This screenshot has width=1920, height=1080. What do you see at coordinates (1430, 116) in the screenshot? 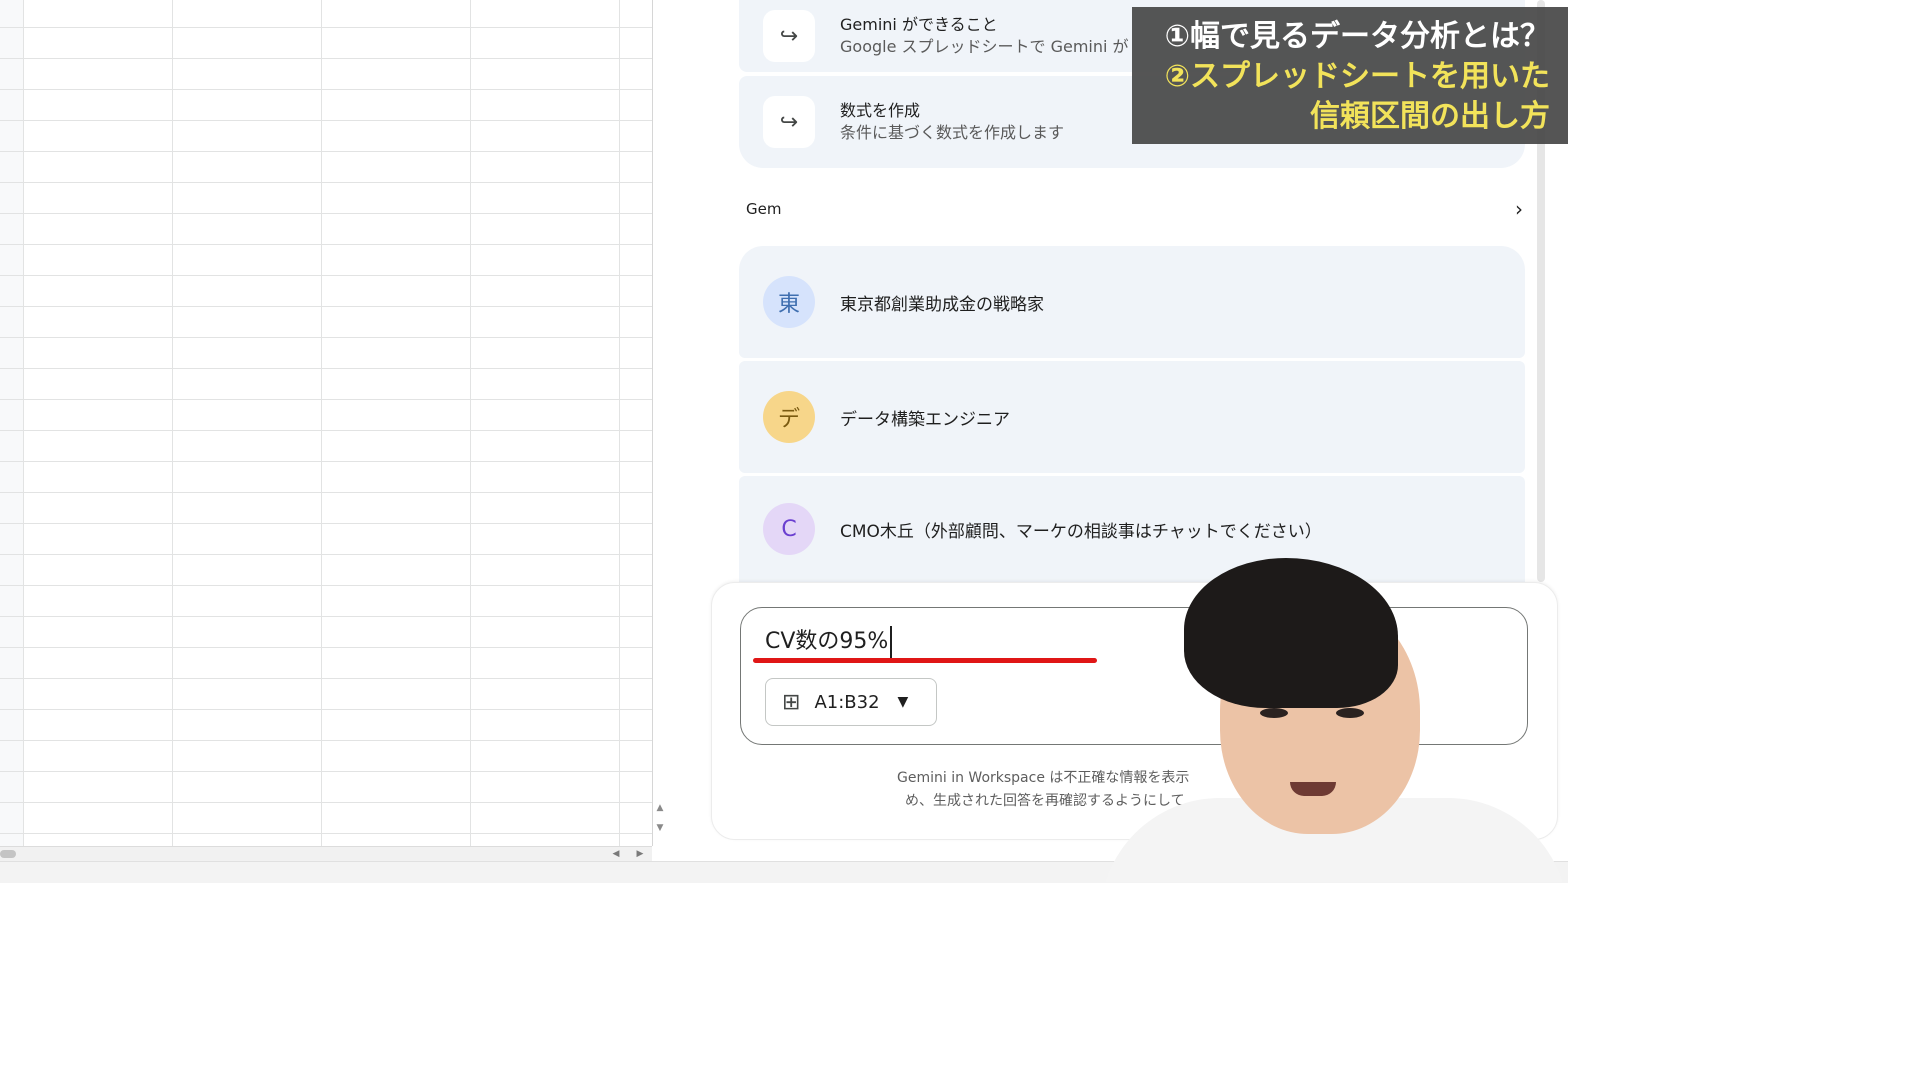
I see `overlay-line-3: 信頼区間の出し方` at bounding box center [1430, 116].